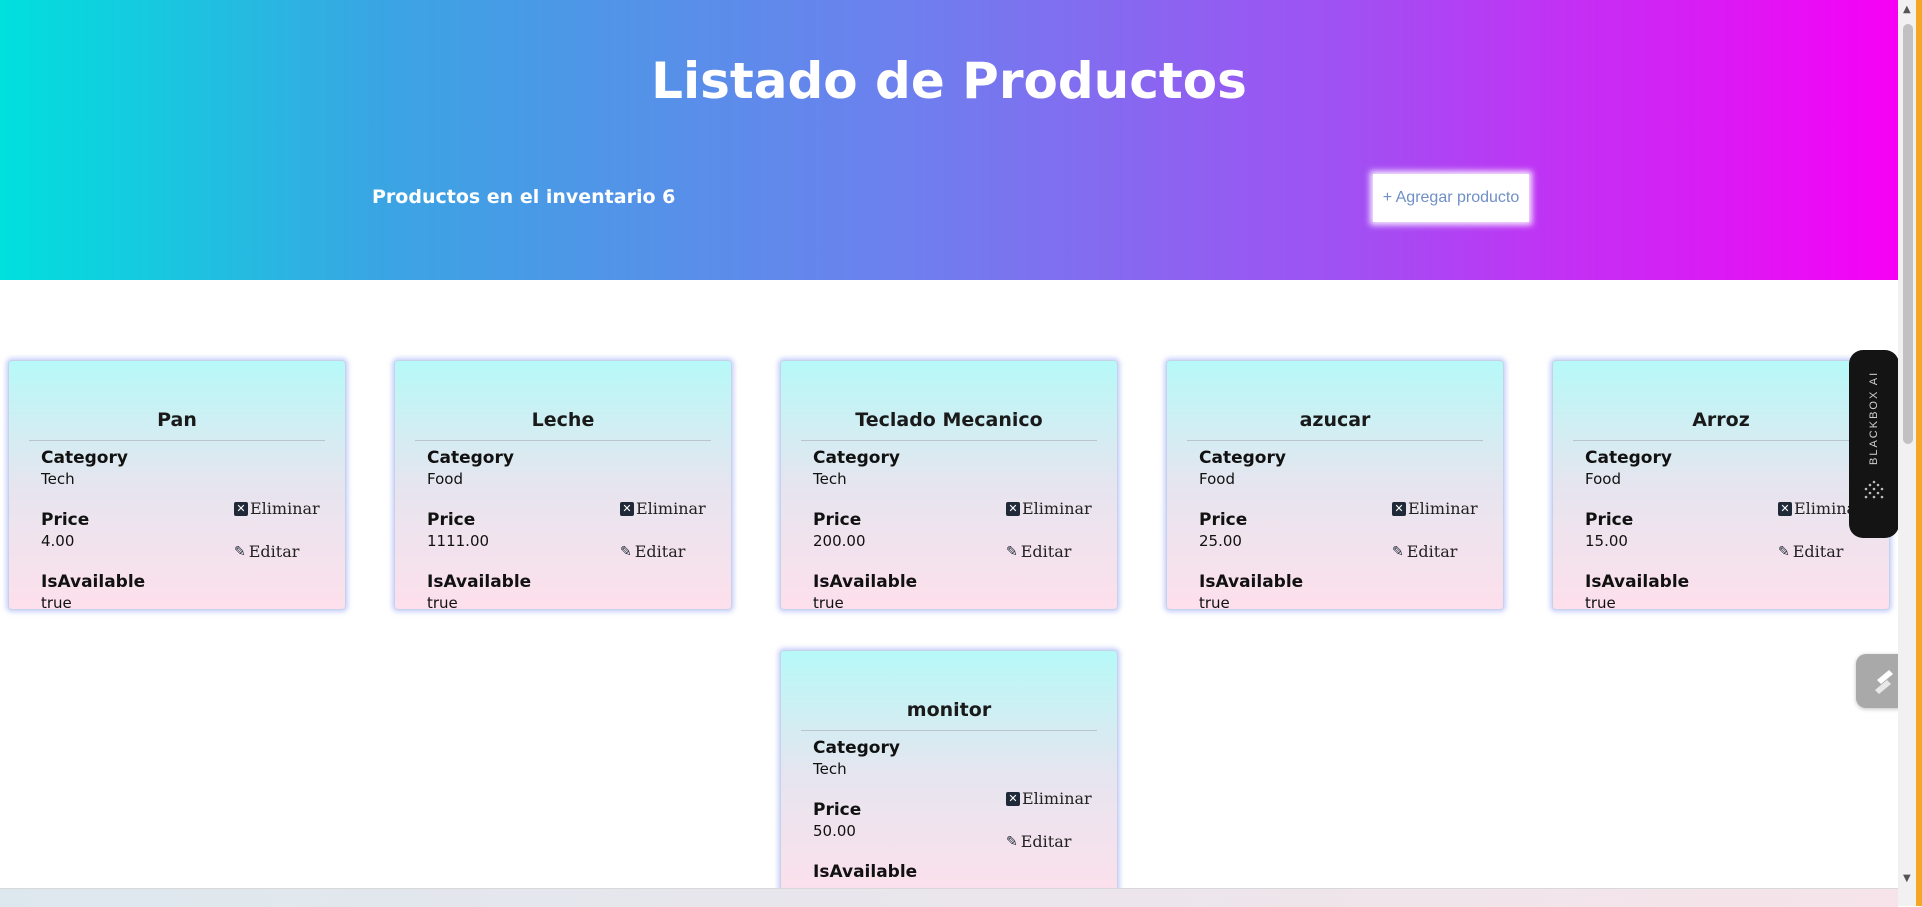 This screenshot has height=907, width=1922. Describe the element at coordinates (458, 541) in the screenshot. I see `price-value: 1111.00` at that location.